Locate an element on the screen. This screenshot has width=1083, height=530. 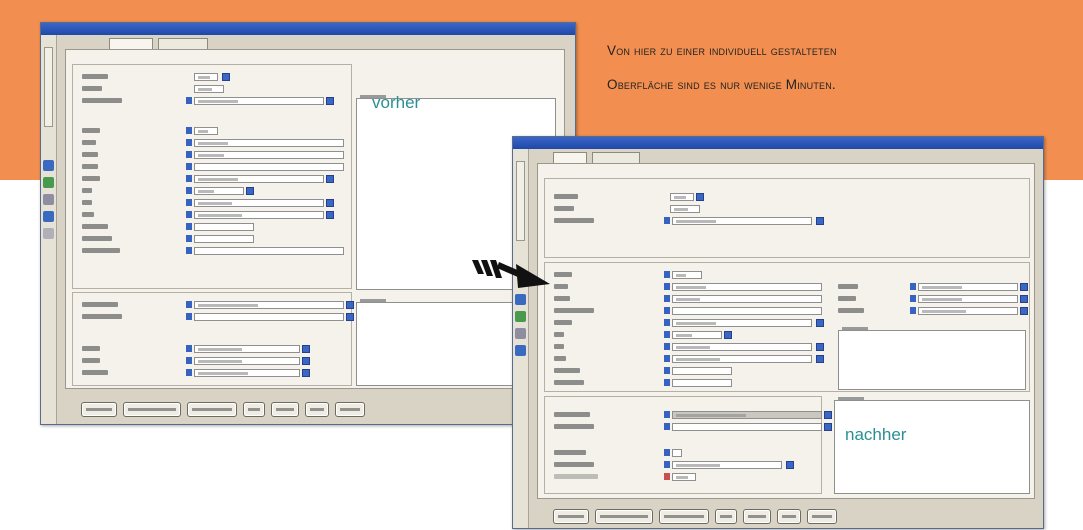
window-after-titlebar is located at coordinates (778, 143).